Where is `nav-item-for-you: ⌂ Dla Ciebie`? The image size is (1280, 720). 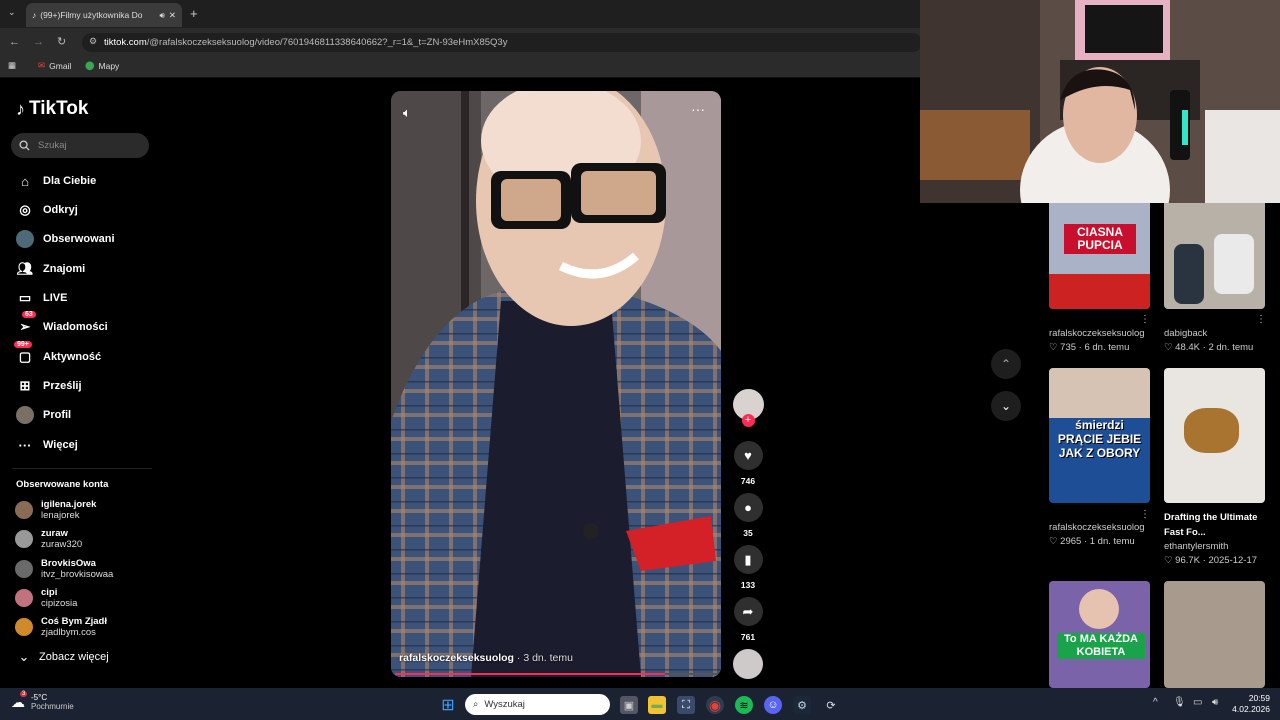
nav-item-for-you: ⌂ Dla Ciebie is located at coordinates (56, 181).